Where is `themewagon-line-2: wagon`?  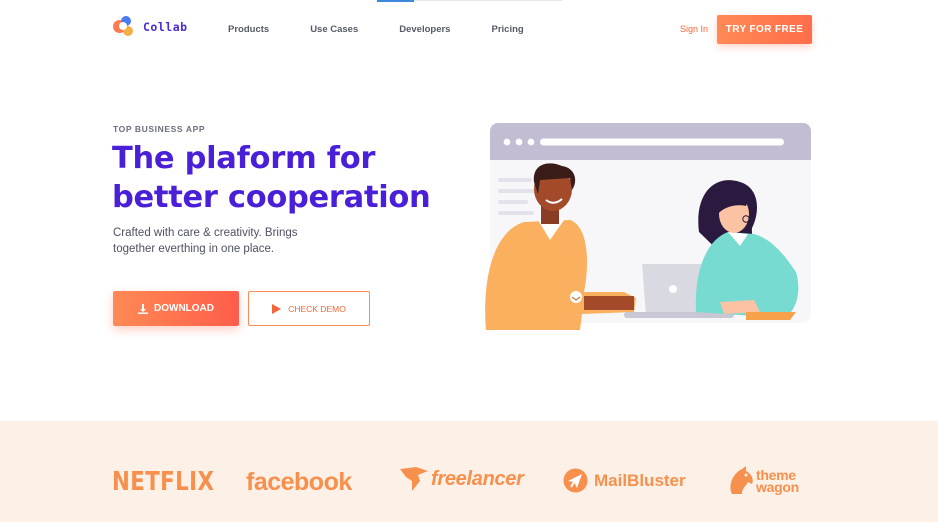
themewagon-line-2: wagon is located at coordinates (777, 487).